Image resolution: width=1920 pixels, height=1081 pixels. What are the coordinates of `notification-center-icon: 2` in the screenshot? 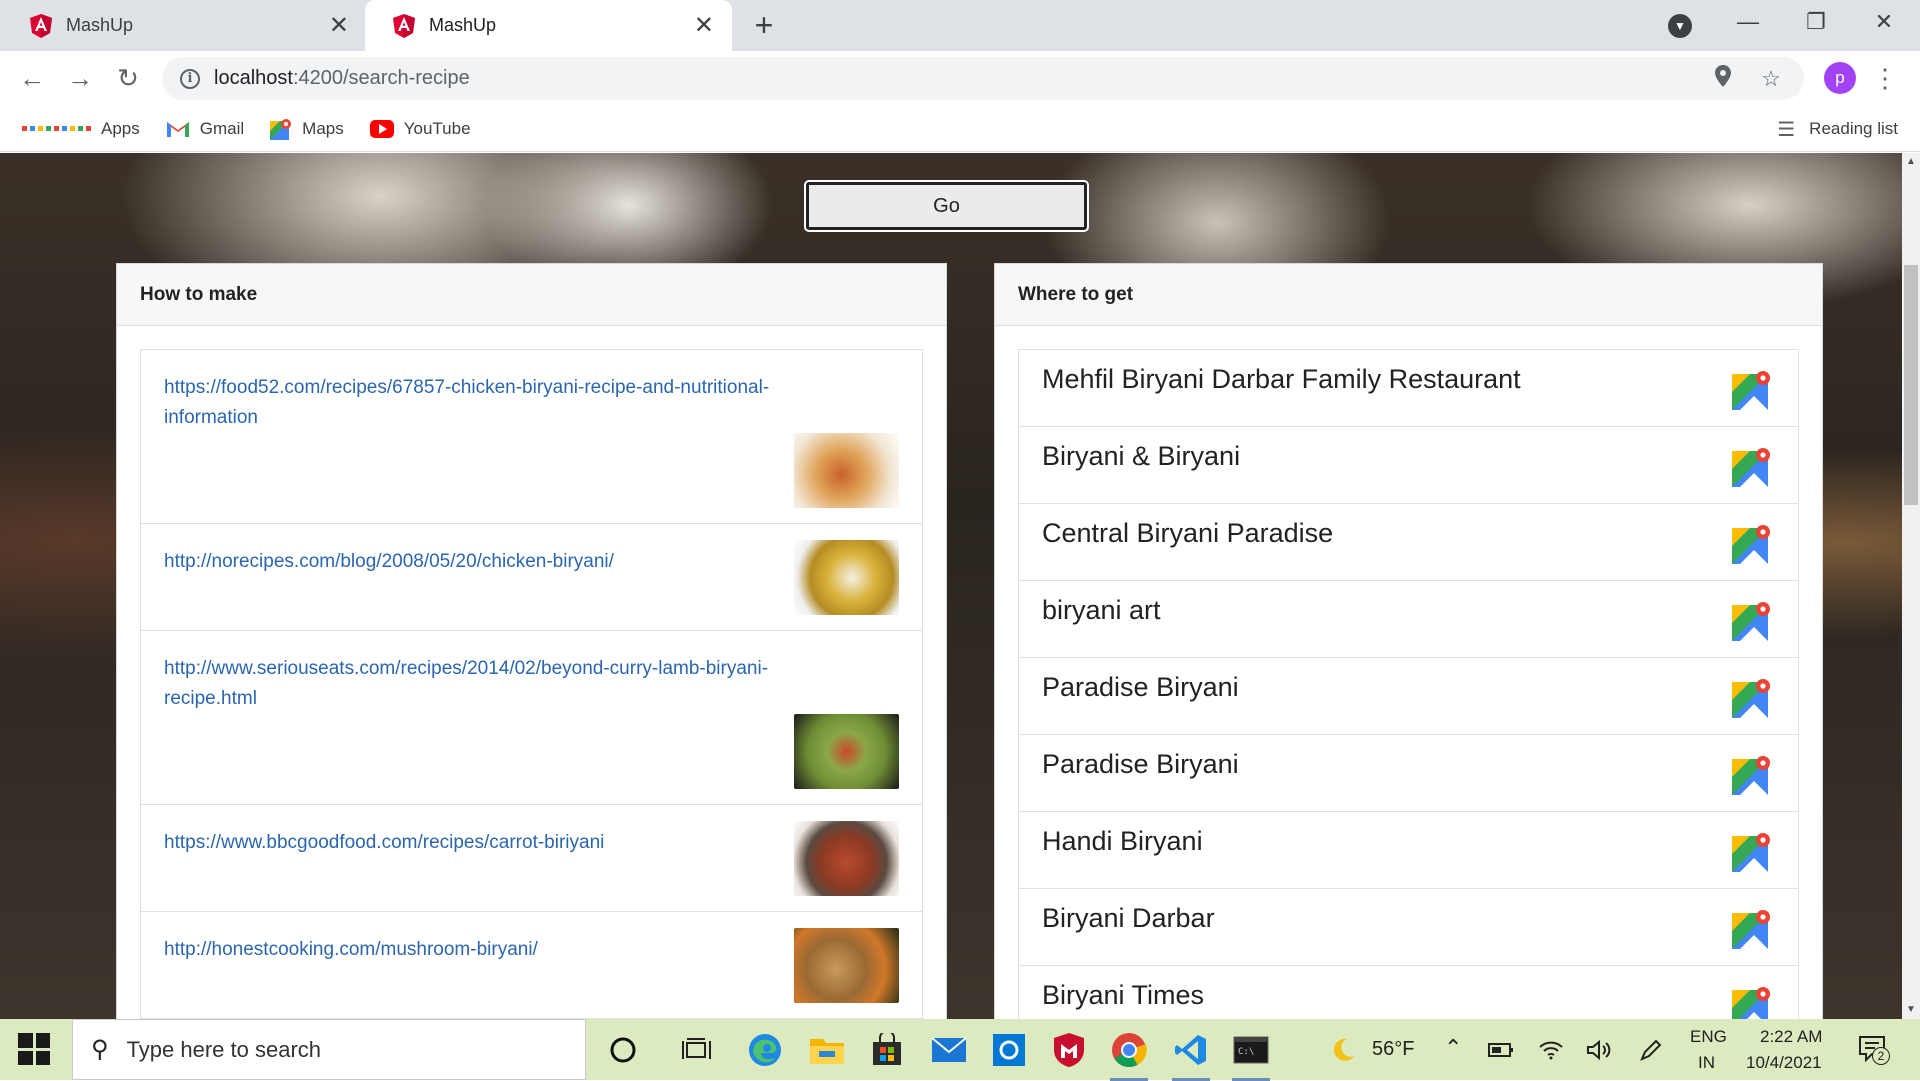 It's located at (1874, 1050).